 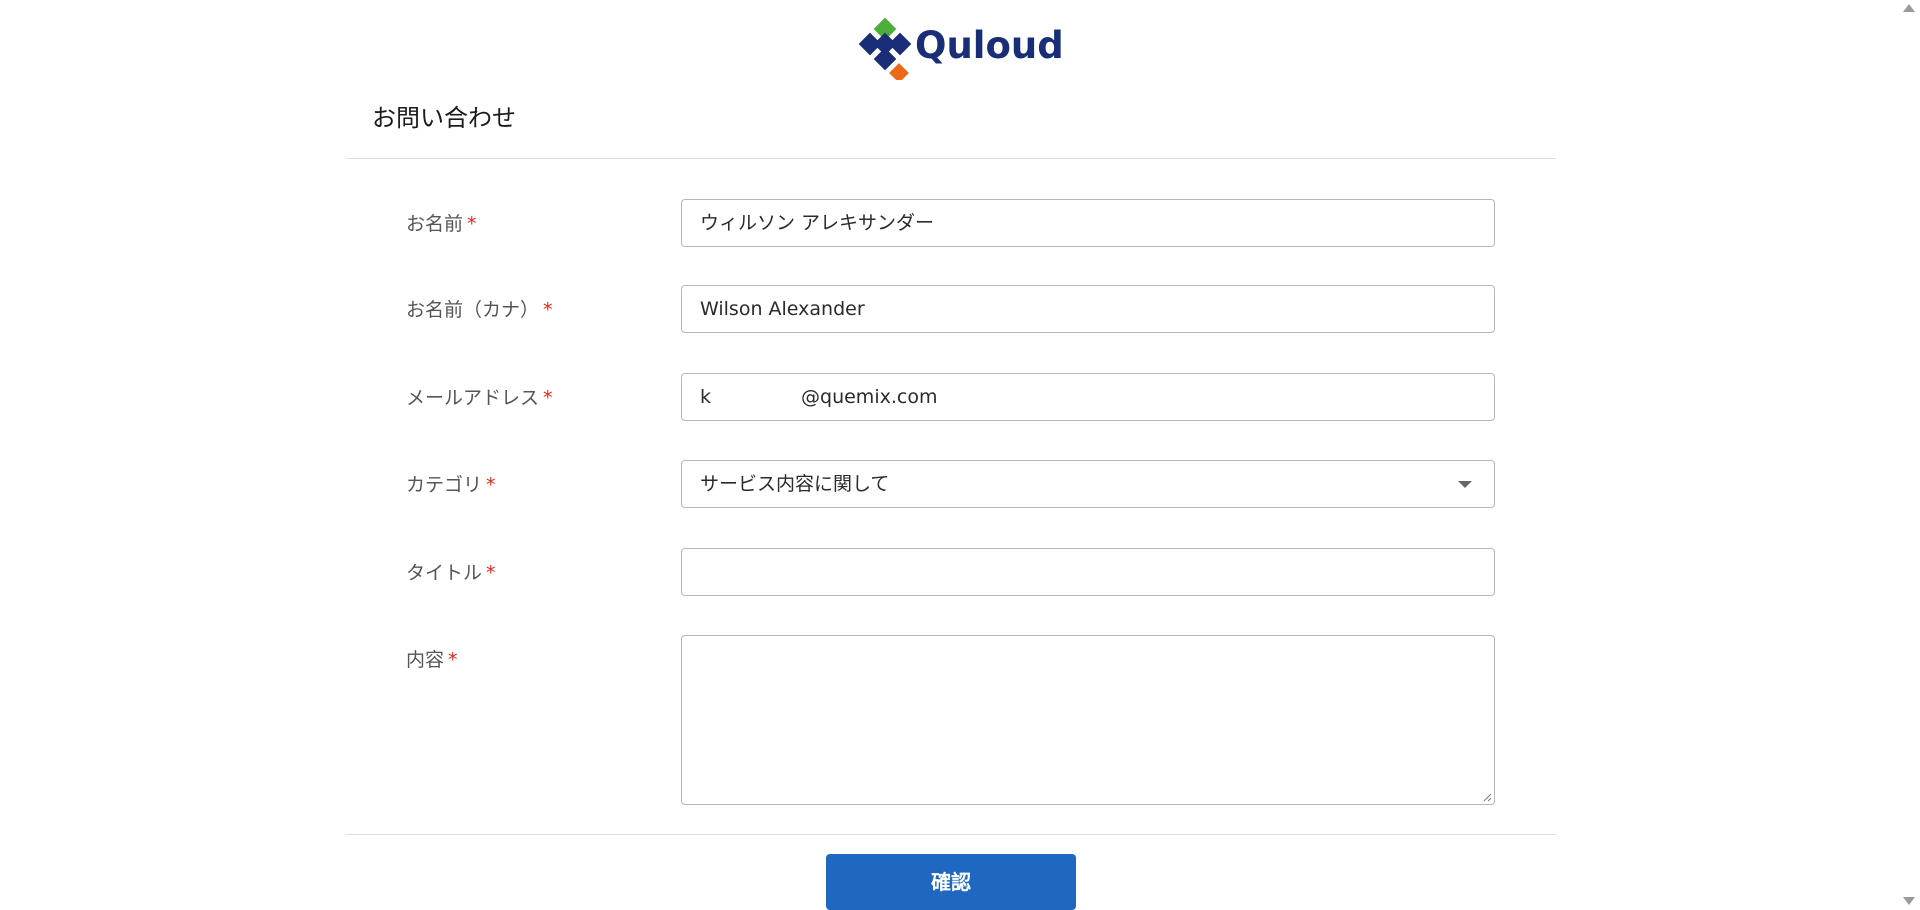 I want to click on title-input, so click(x=1088, y=572).